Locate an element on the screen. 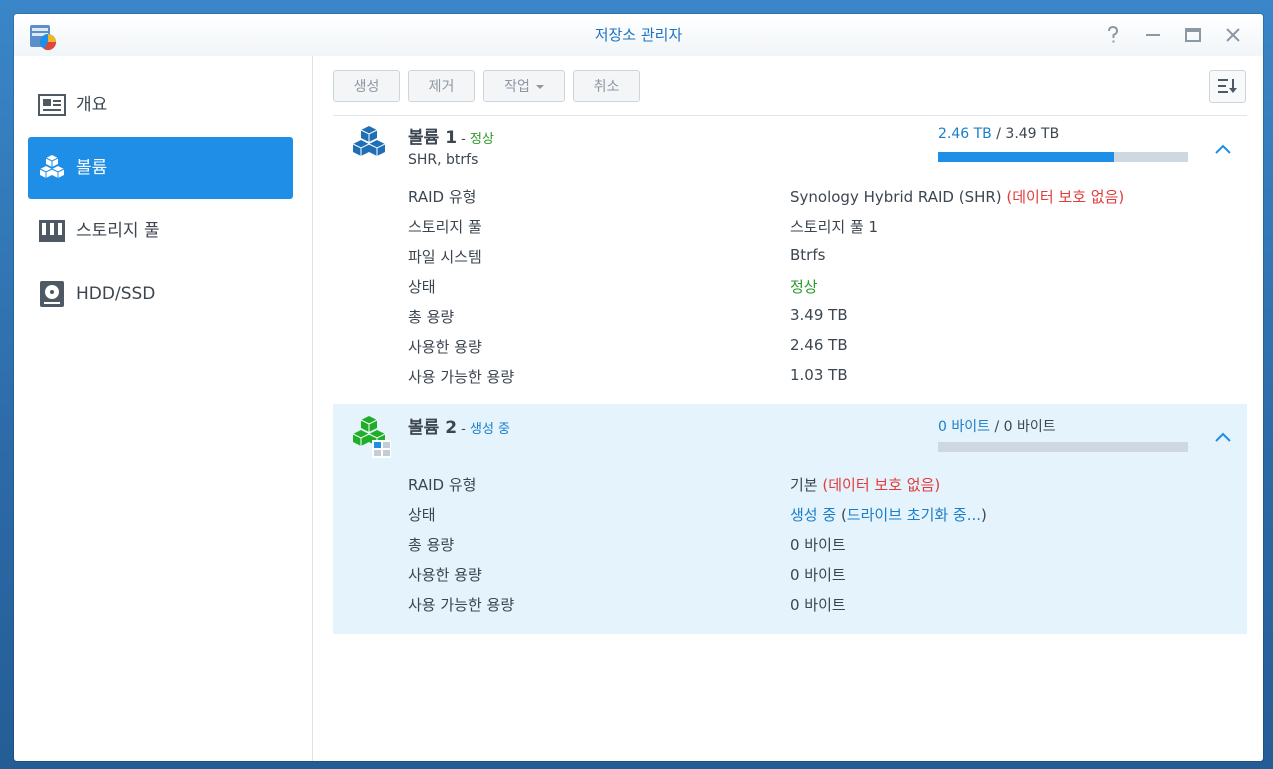 Image resolution: width=1273 pixels, height=769 pixels. capacity-total: 3.49 TB is located at coordinates (1032, 134).